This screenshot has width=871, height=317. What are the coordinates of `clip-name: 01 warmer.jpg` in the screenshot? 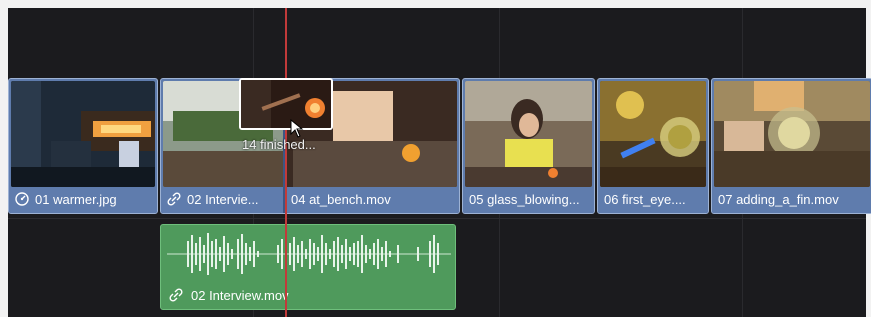 It's located at (76, 199).